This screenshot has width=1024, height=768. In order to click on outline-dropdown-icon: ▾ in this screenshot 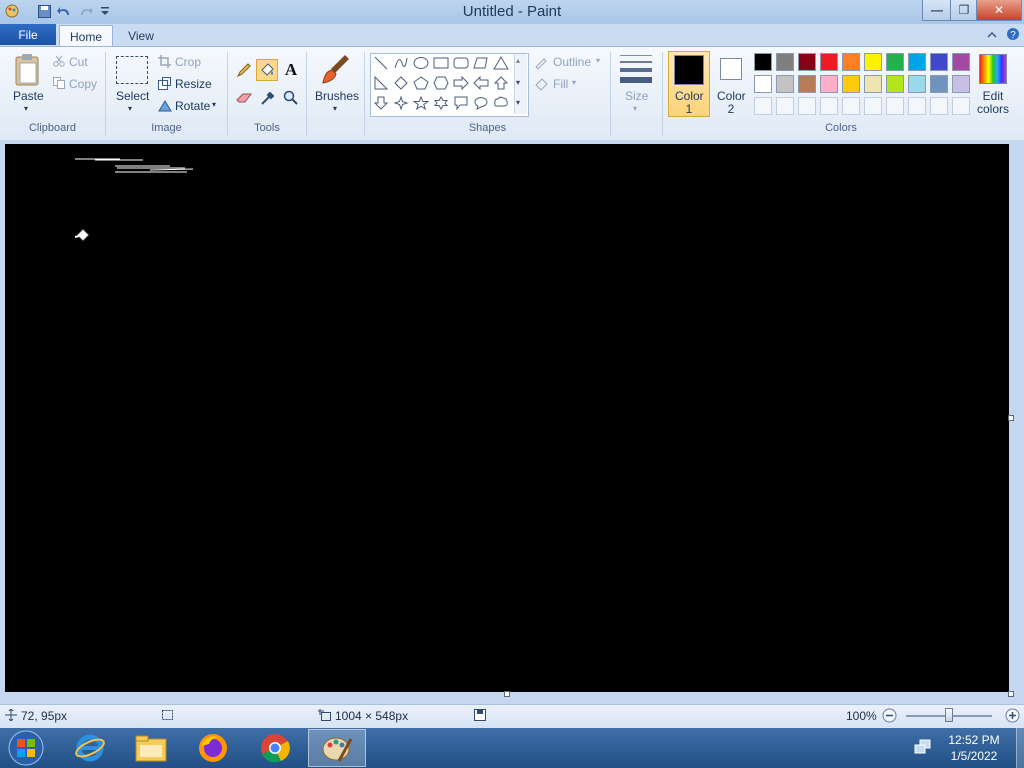, I will do `click(598, 60)`.